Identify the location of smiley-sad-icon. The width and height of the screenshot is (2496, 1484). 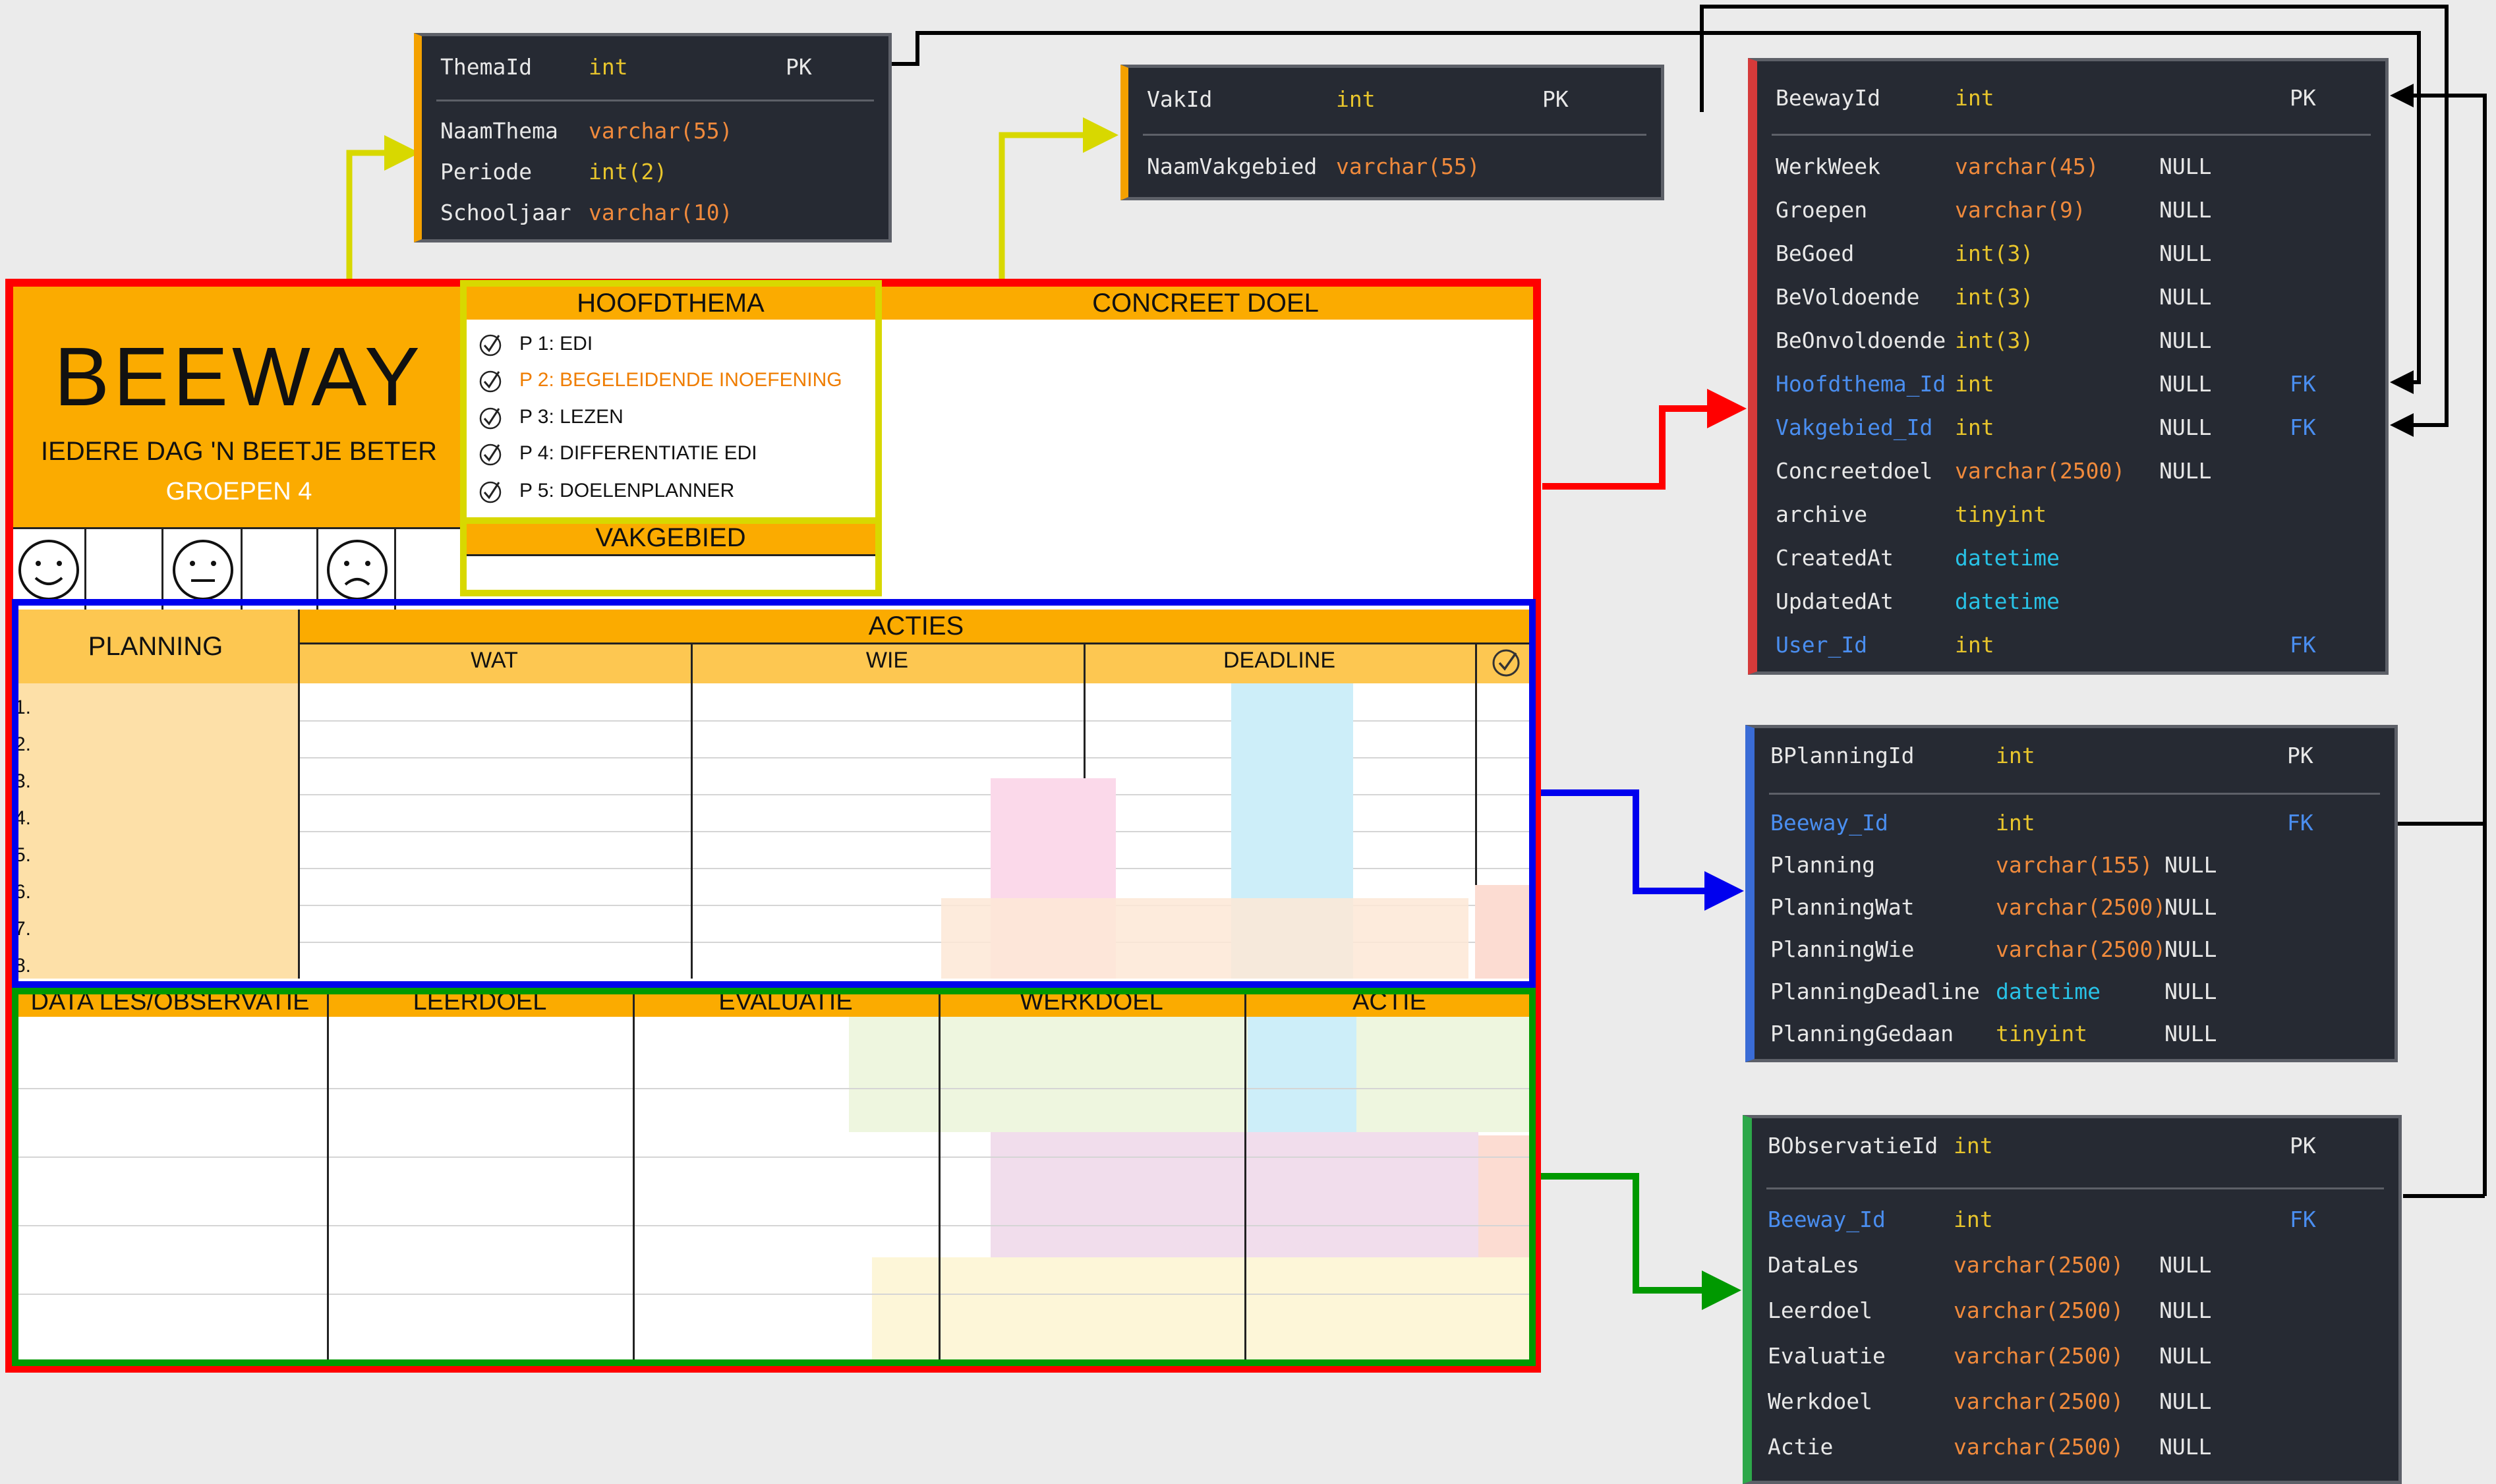
(357, 570).